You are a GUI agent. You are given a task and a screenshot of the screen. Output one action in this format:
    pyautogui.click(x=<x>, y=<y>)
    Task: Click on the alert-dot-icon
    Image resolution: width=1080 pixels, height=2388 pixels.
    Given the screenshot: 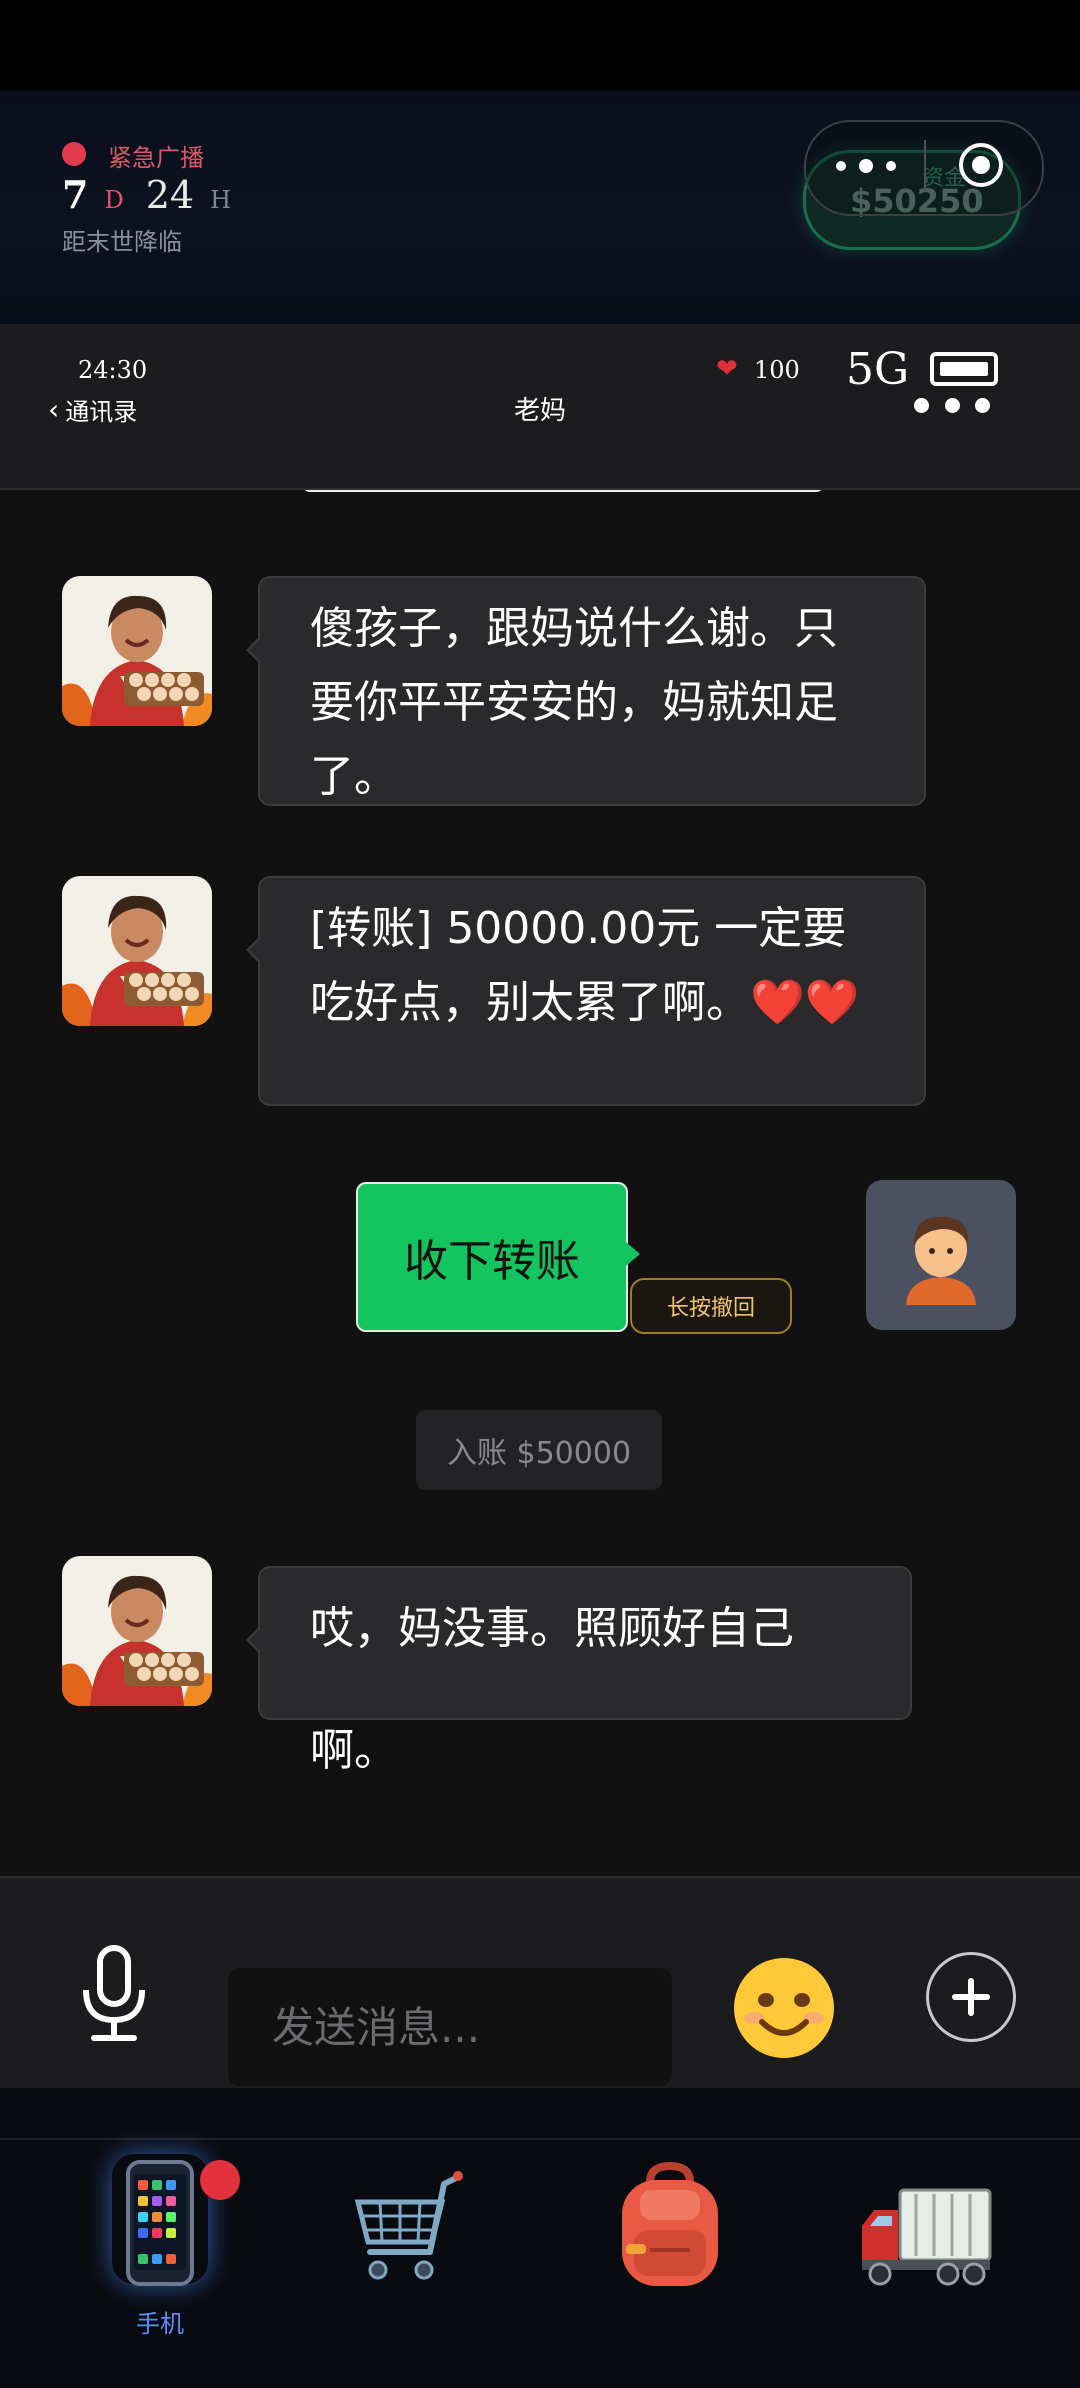 What is the action you would take?
    pyautogui.click(x=74, y=154)
    